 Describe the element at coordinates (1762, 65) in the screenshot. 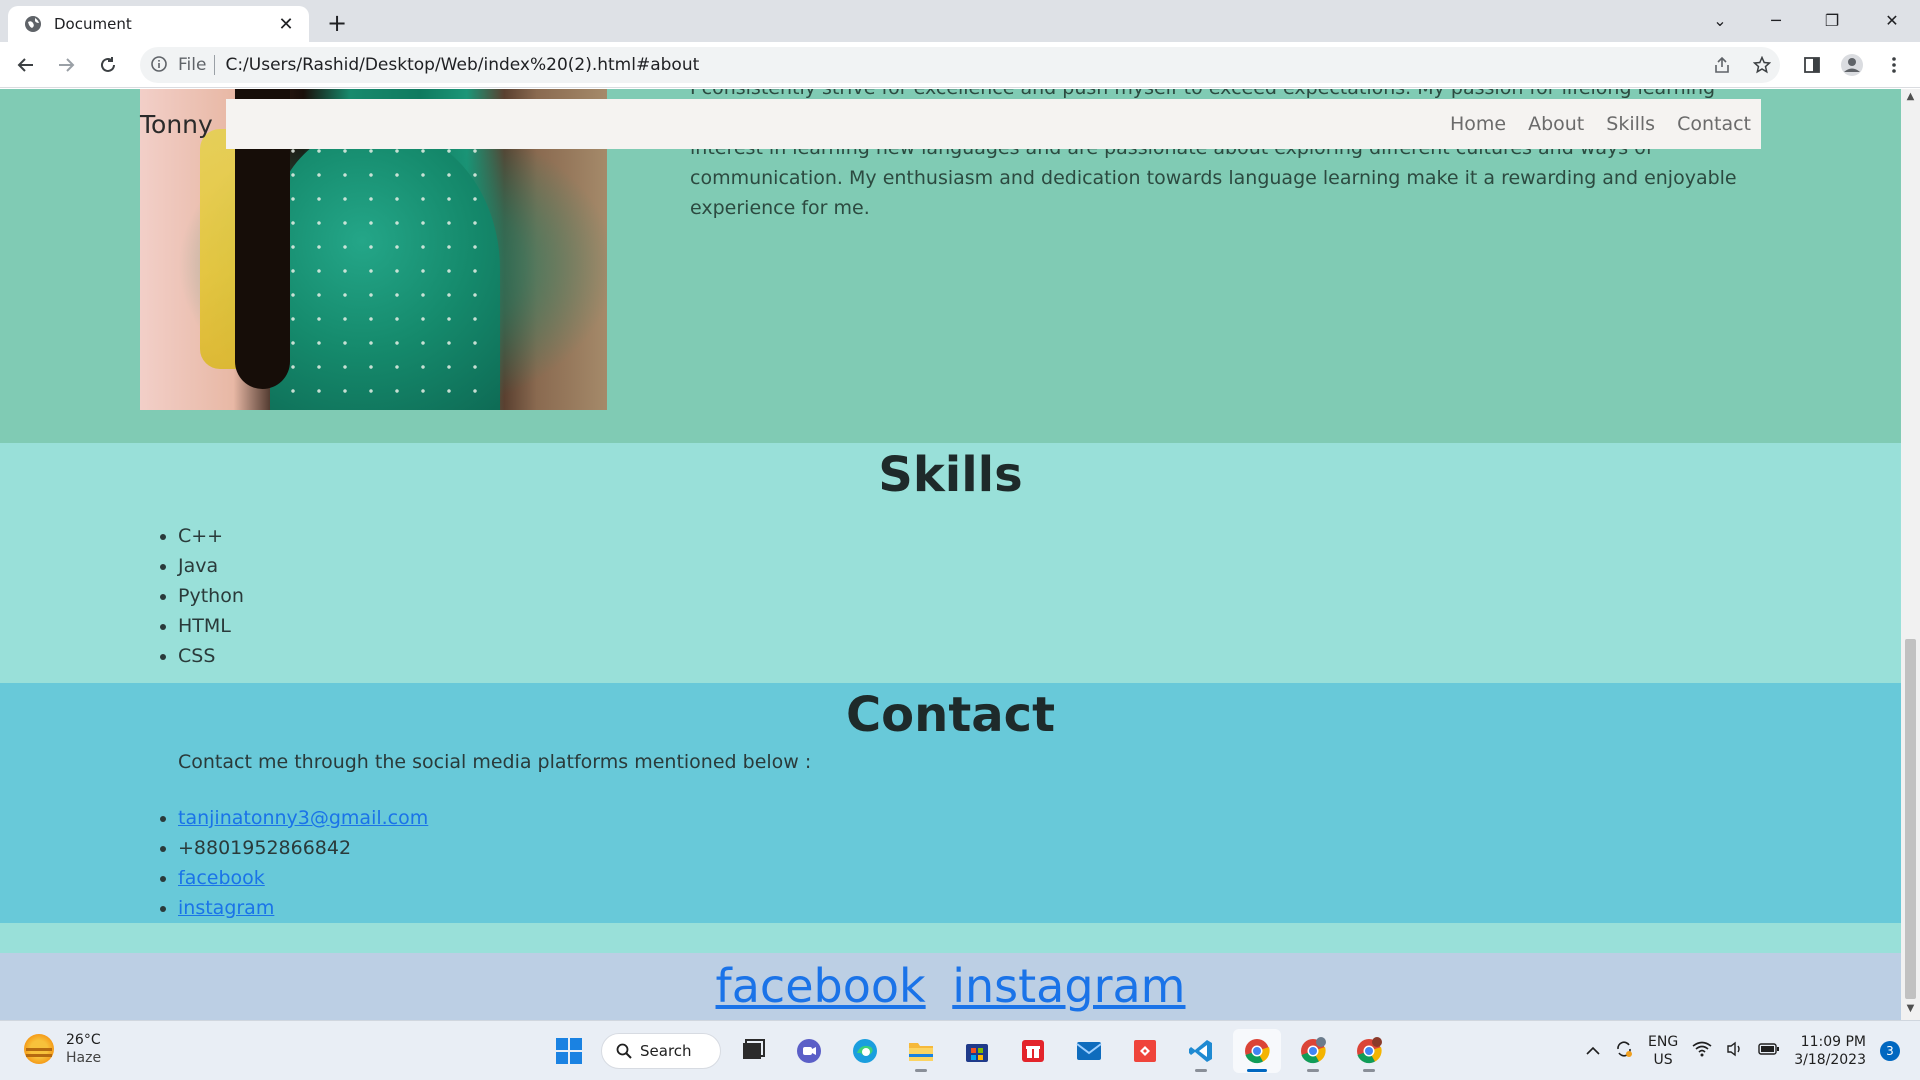

I see `bookmark-star-icon` at that location.